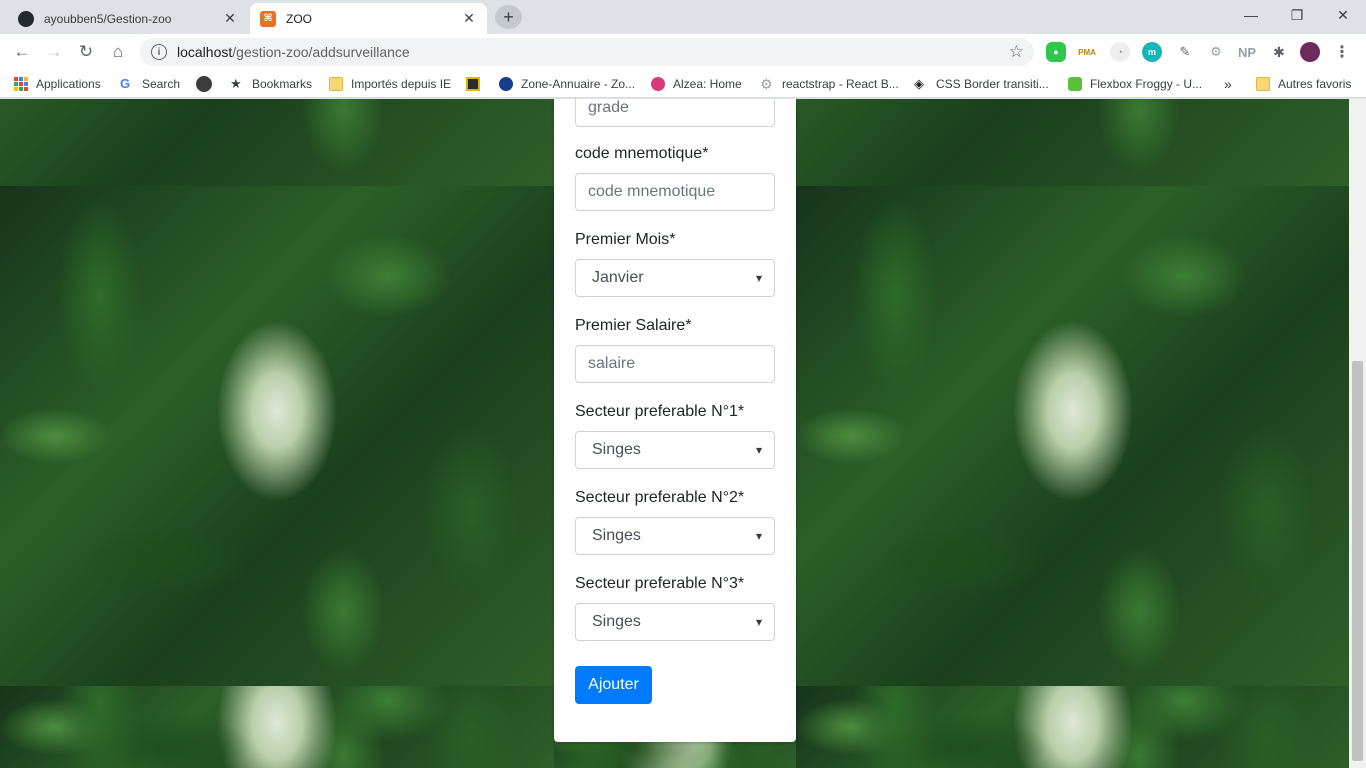 The width and height of the screenshot is (1366, 768). Describe the element at coordinates (1251, 15) in the screenshot. I see `minimize-icon: —` at that location.